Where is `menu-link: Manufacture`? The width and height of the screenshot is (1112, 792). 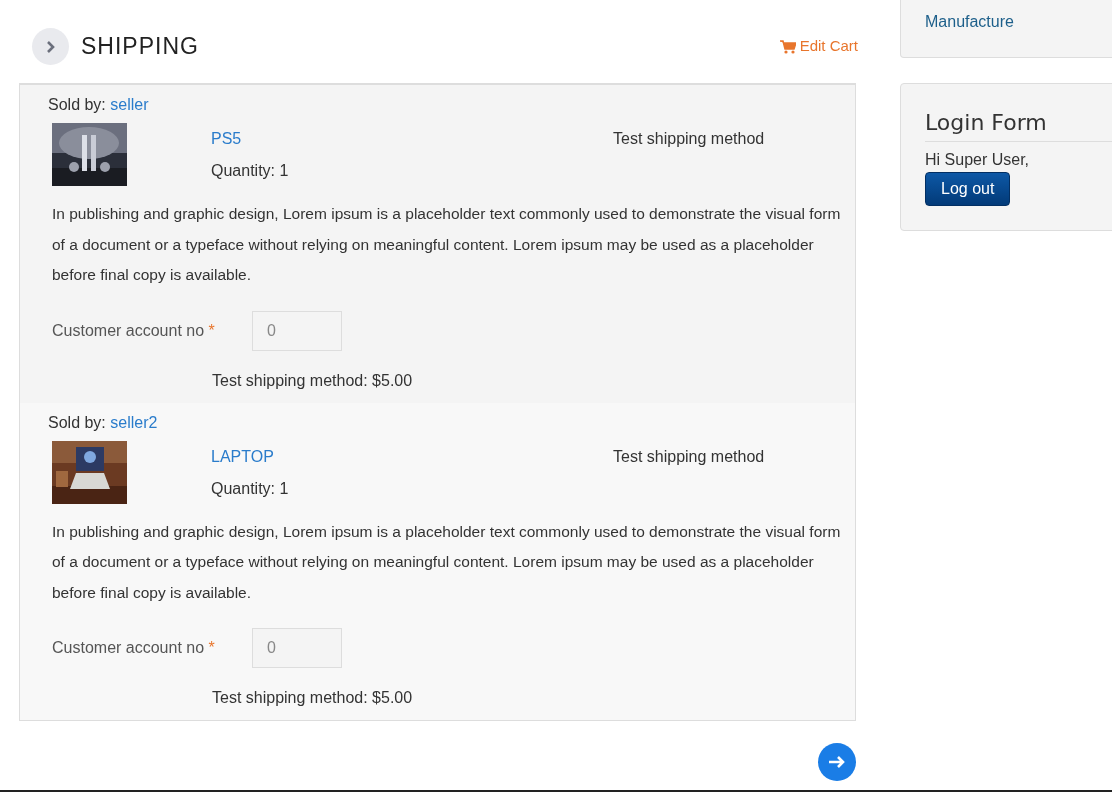
menu-link: Manufacture is located at coordinates (969, 21).